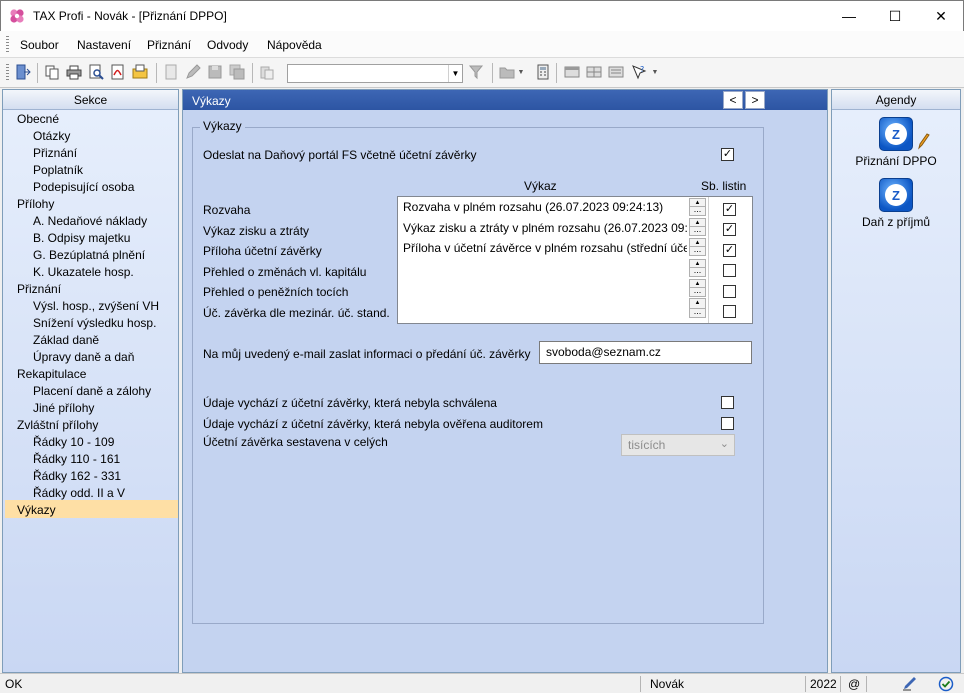 This screenshot has height=693, width=964. Describe the element at coordinates (645, 352) in the screenshot. I see `email-field: svoboda@seznam.cz` at that location.